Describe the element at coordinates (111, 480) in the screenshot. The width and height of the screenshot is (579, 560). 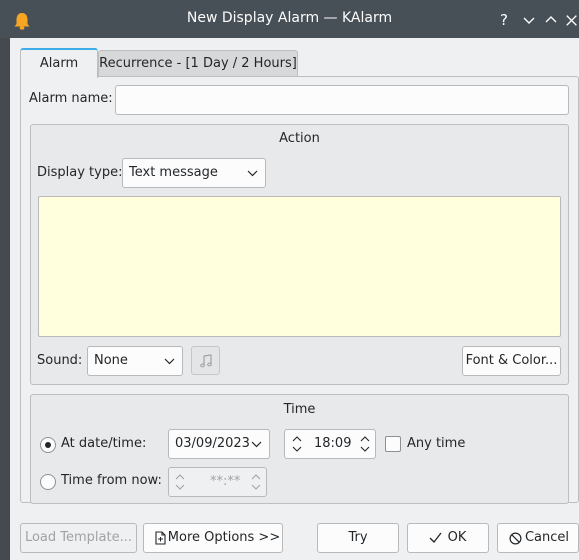
I see `time-from-now-label: Time from now:` at that location.